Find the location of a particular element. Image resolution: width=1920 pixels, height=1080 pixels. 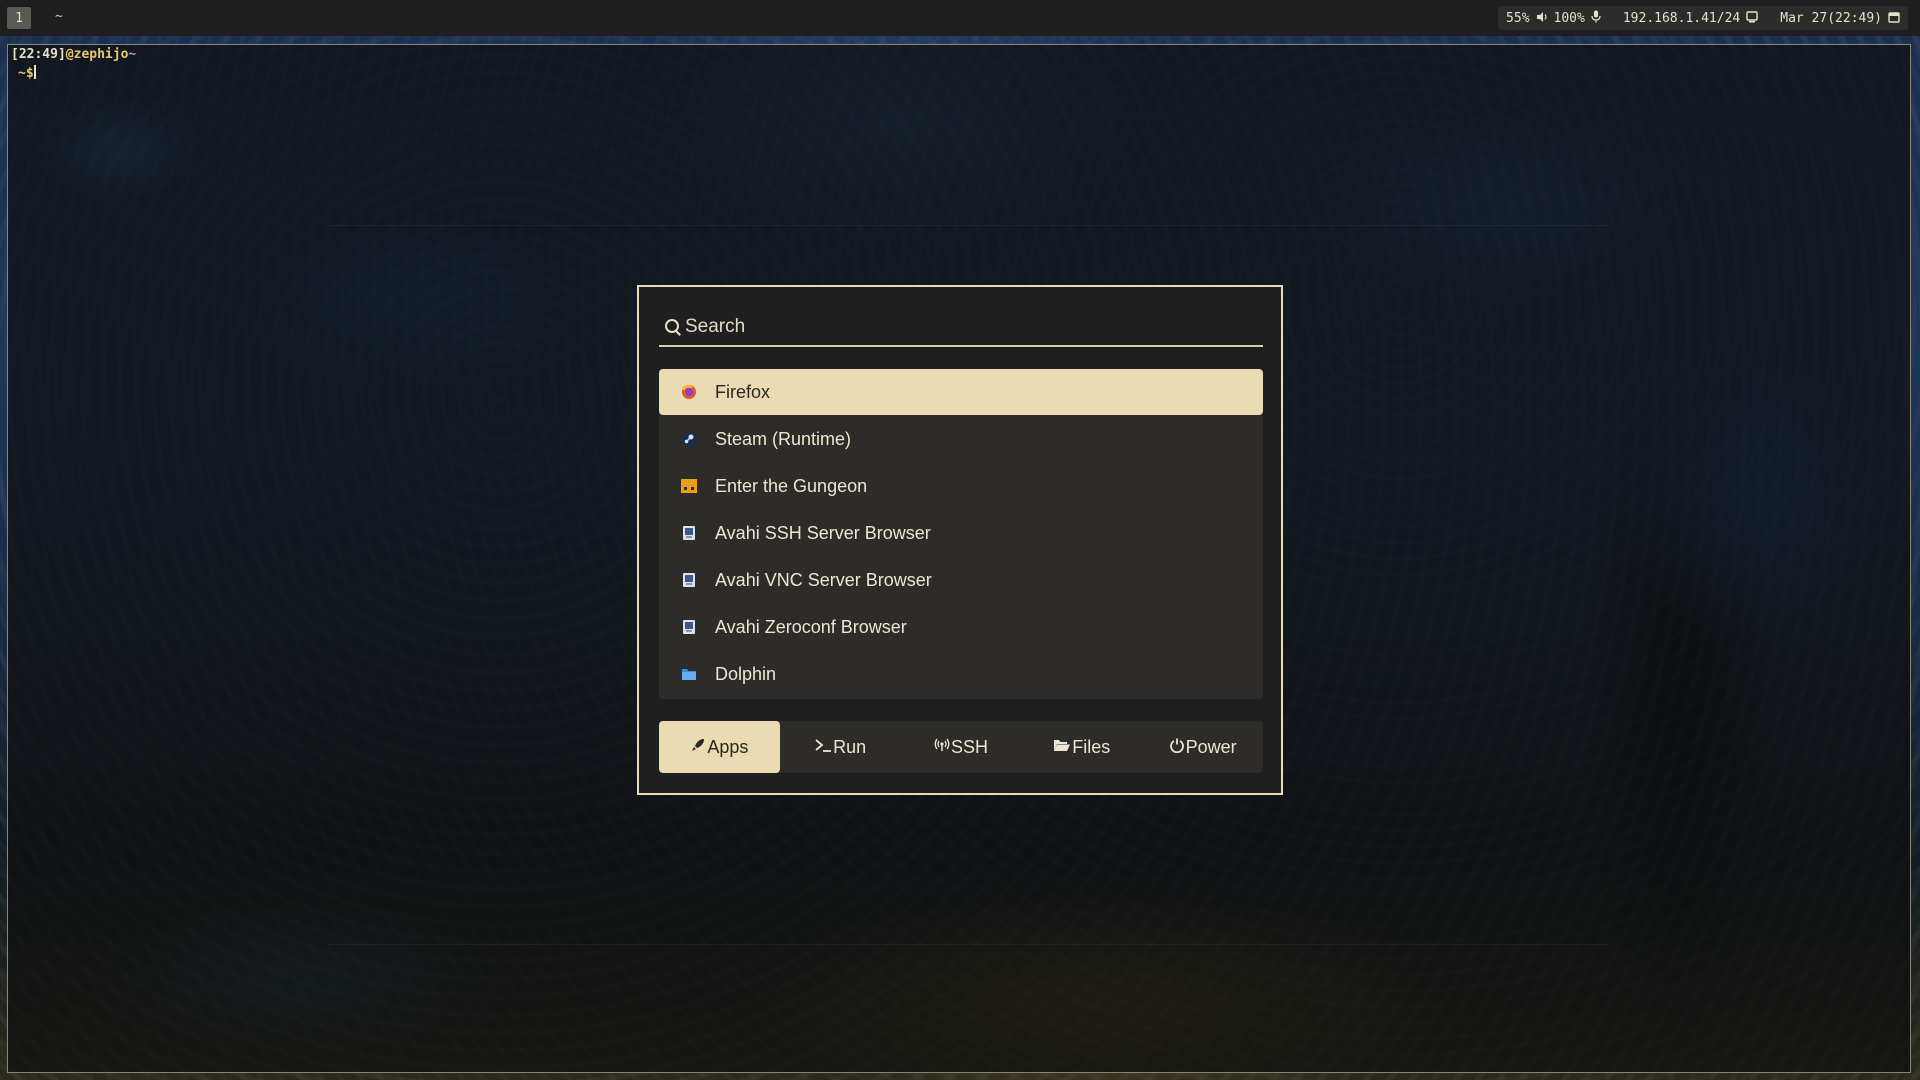

list-item: Avahi Zeroconf Browser is located at coordinates (961, 627).